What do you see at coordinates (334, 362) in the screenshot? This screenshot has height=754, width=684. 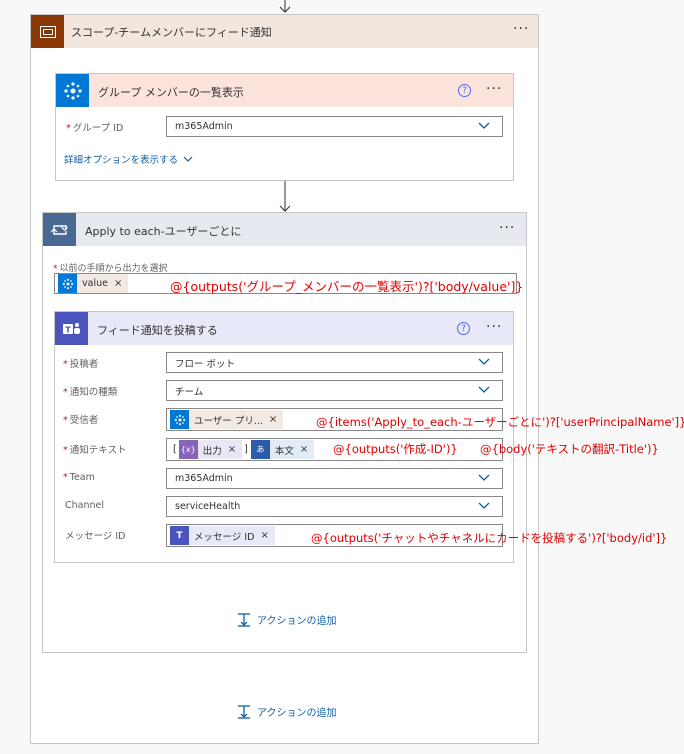 I see `poster-field: フロー ボット` at bounding box center [334, 362].